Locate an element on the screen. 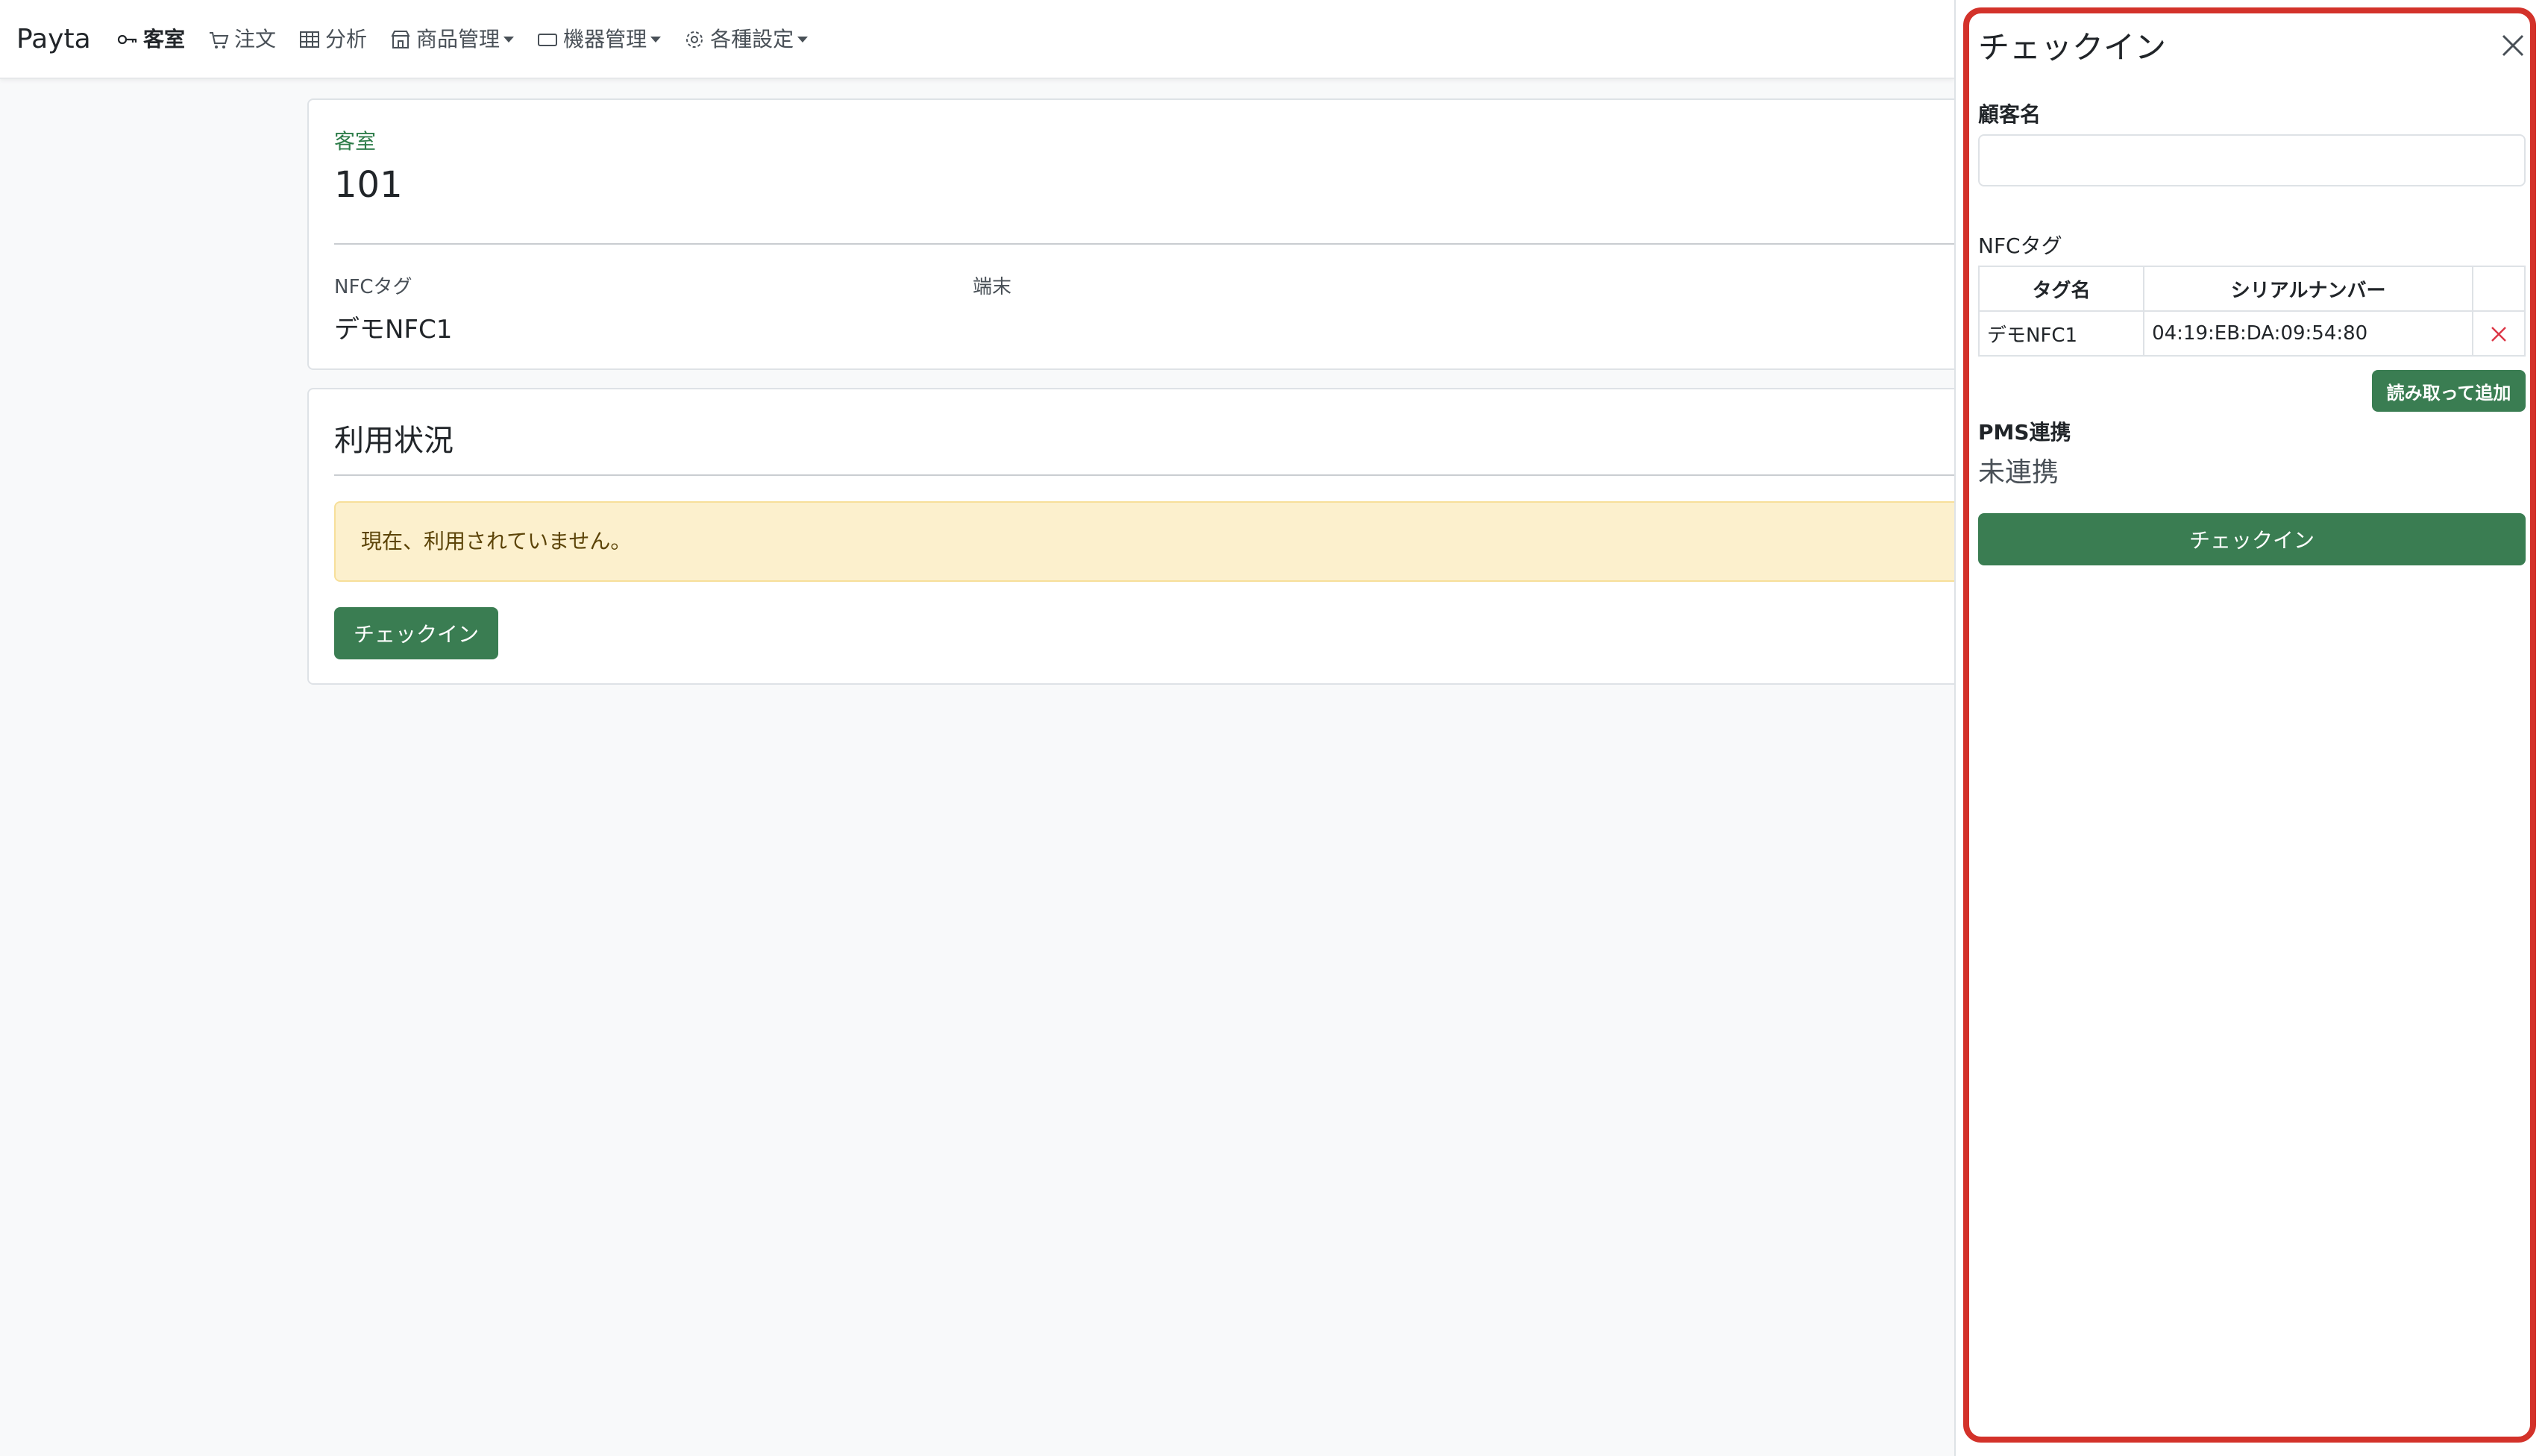 This screenshot has width=2545, height=1456. read-and-add-button: 読み取って追加 is located at coordinates (2449, 391).